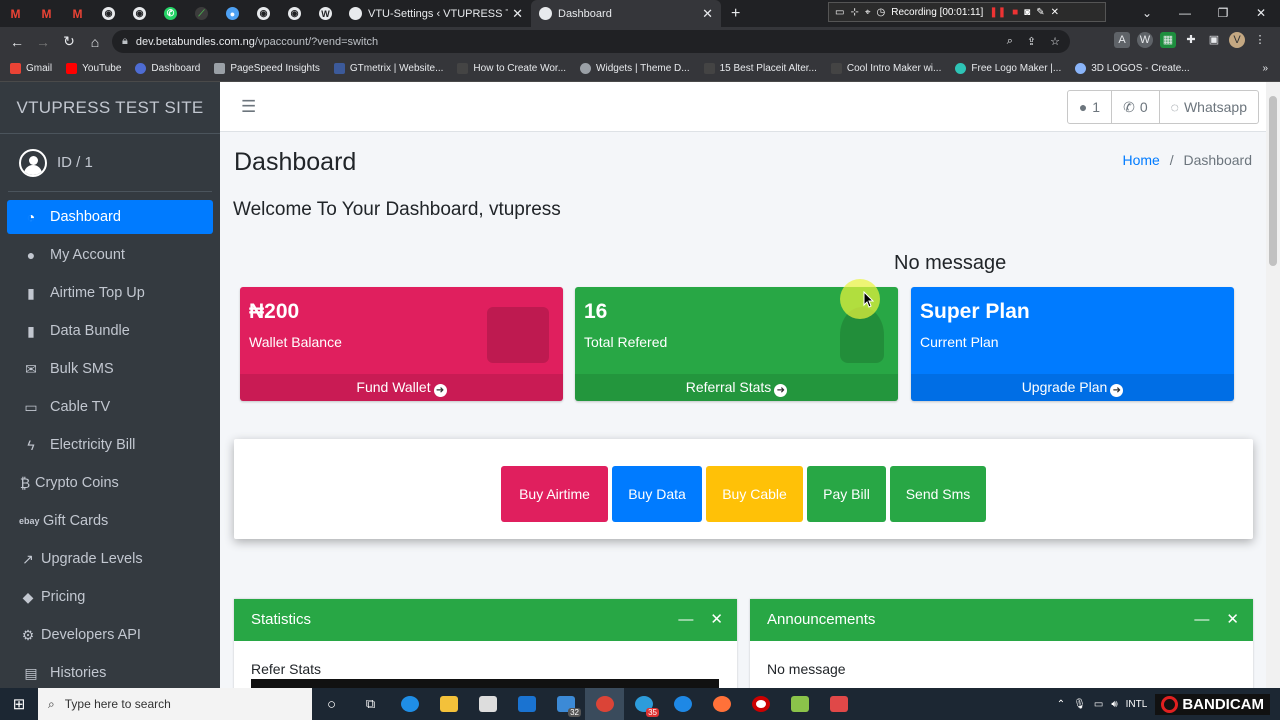 This screenshot has width=1280, height=720. Describe the element at coordinates (799, 704) in the screenshot. I see `notepad-icon` at that location.